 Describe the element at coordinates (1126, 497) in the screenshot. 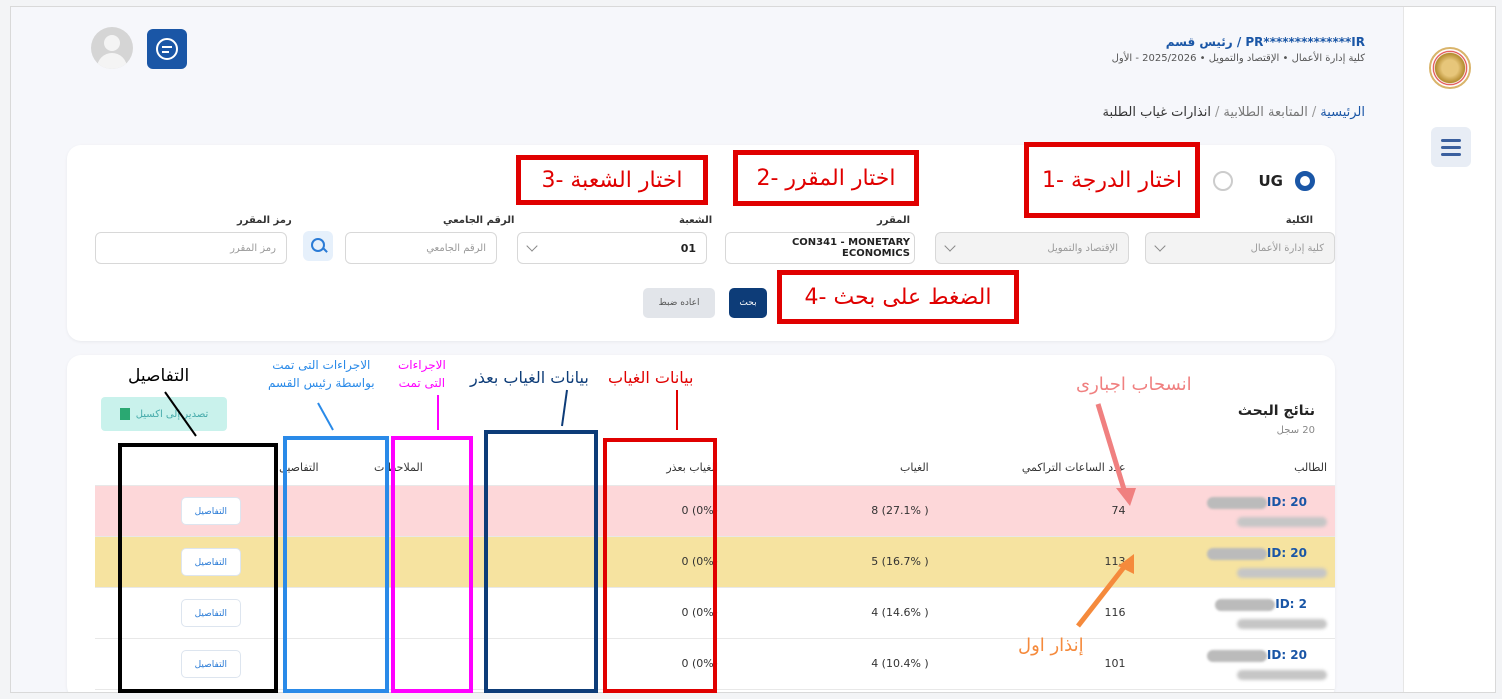

I see `withdrawal-arrowhead` at that location.